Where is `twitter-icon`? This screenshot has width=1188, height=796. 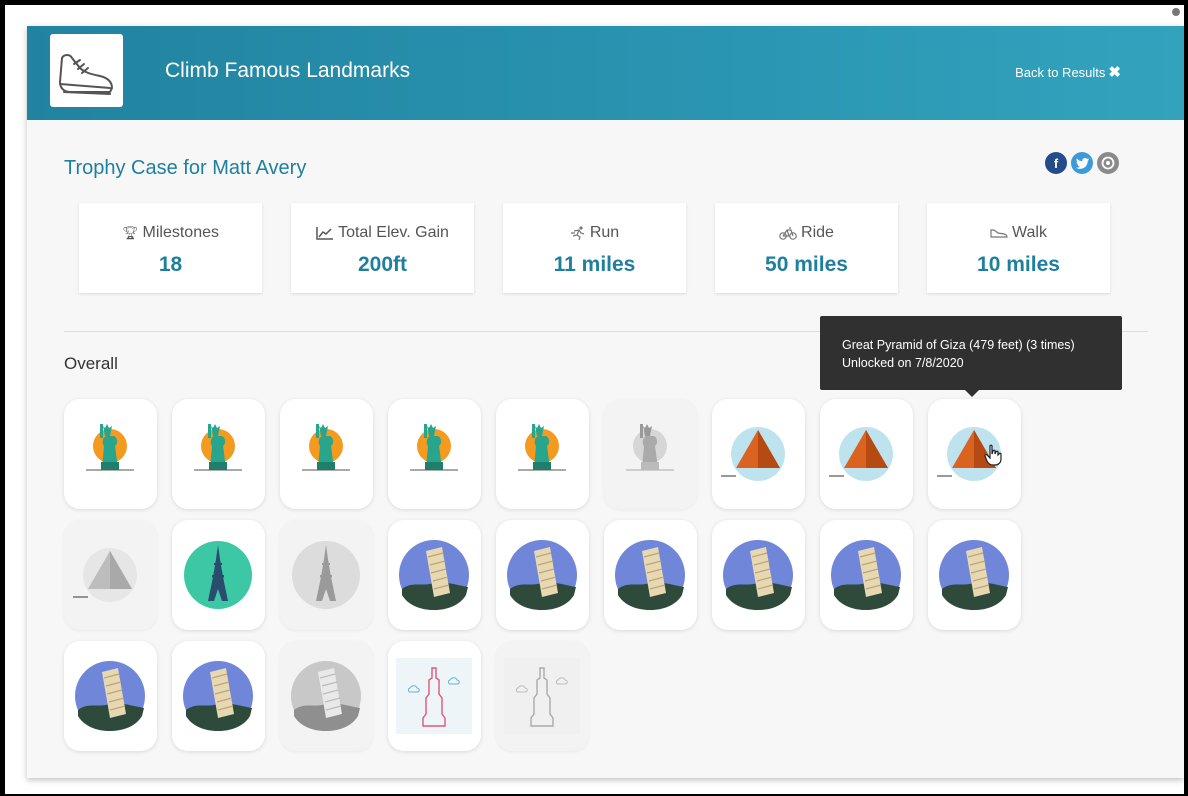
twitter-icon is located at coordinates (1082, 163).